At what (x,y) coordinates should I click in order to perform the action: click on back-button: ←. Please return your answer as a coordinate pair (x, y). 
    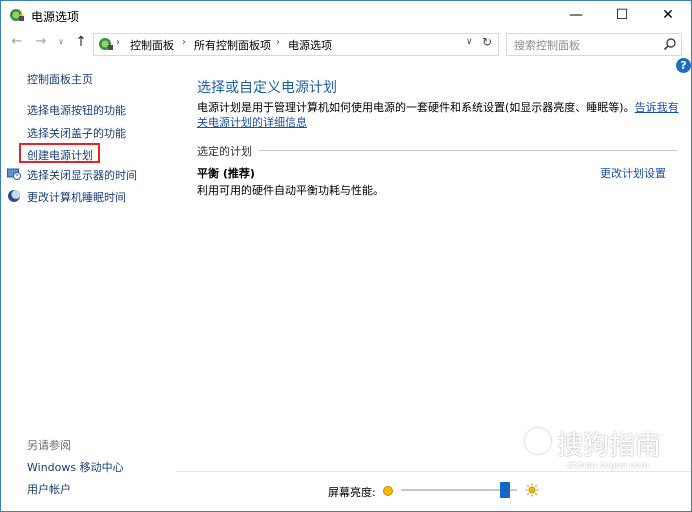
    Looking at the image, I should click on (17, 42).